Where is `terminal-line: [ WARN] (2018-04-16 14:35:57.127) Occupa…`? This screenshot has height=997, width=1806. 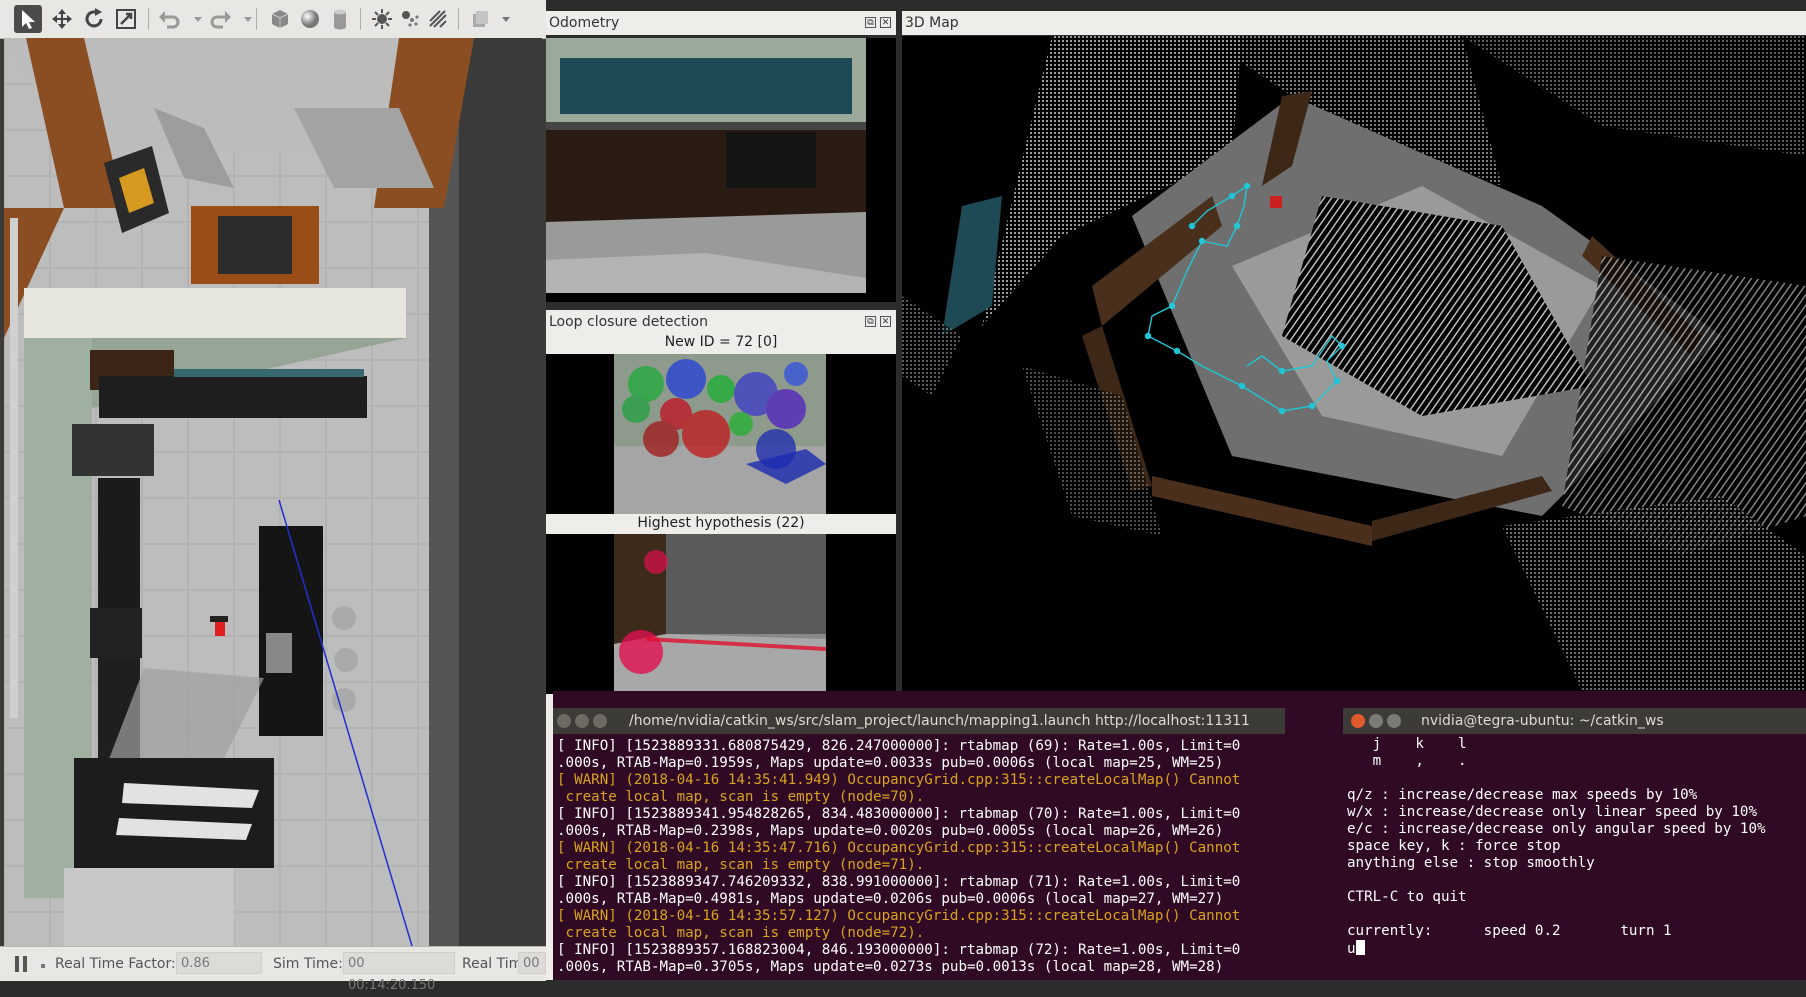
terminal-line: [ WARN] (2018-04-16 14:35:57.127) Occupa… is located at coordinates (899, 916).